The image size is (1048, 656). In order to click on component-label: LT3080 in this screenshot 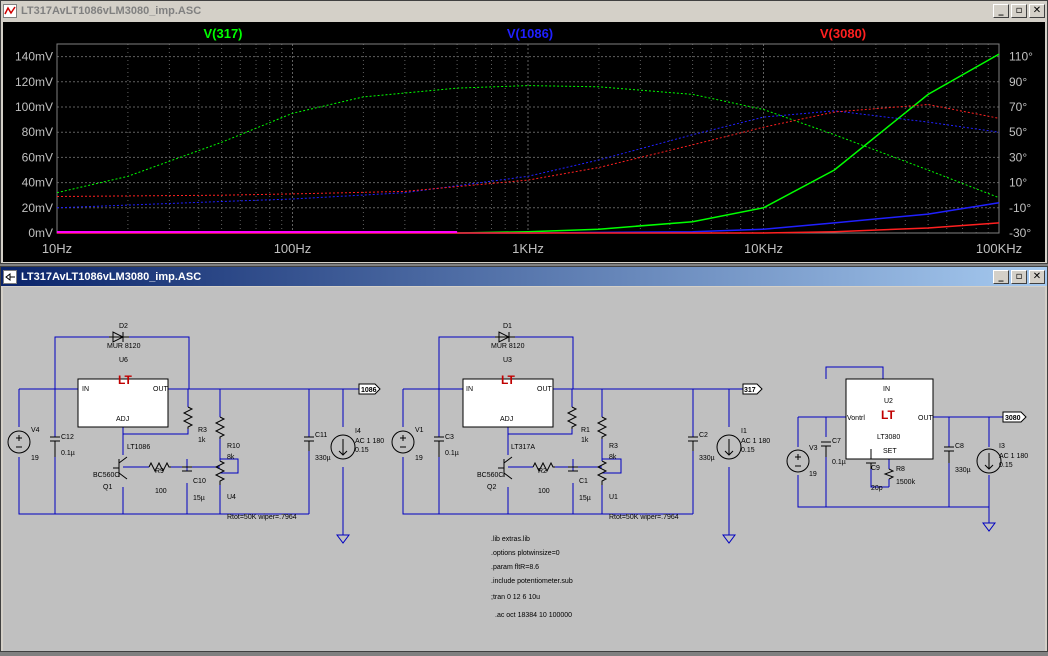, I will do `click(888, 437)`.